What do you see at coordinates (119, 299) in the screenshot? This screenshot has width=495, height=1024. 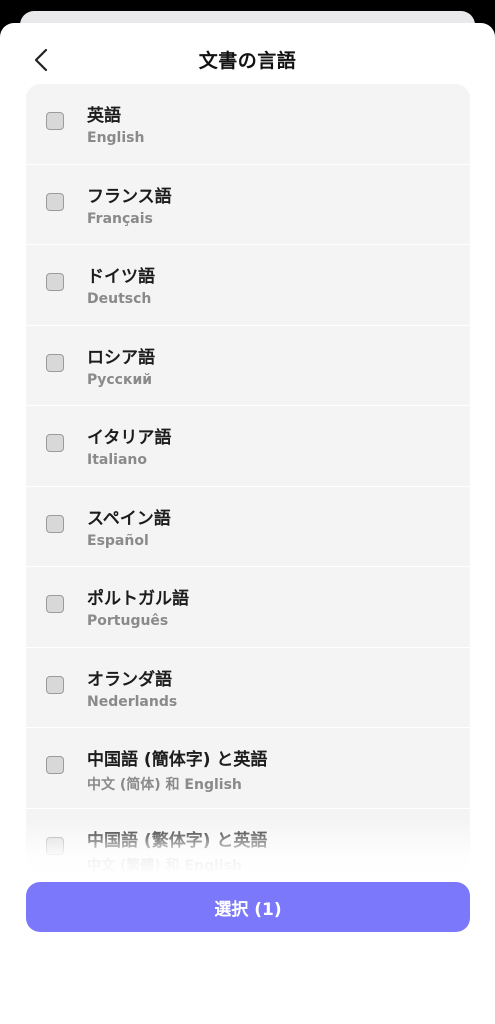 I see `language-native-name: Deutsch` at bounding box center [119, 299].